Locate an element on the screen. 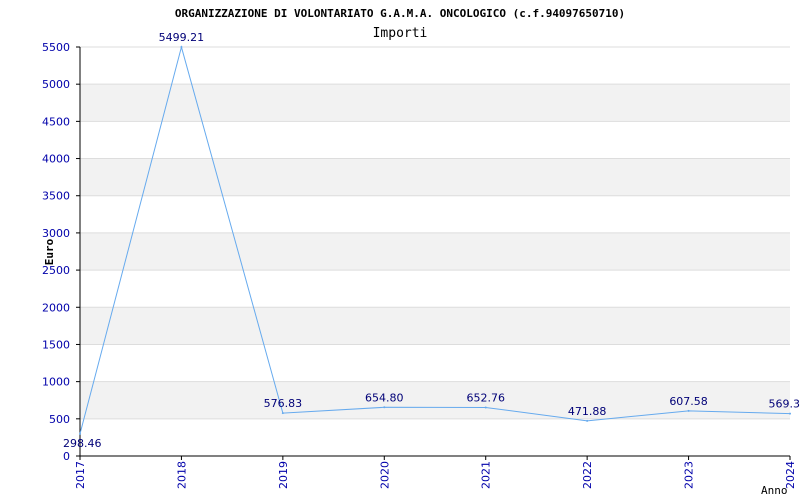 The width and height of the screenshot is (800, 500). data-label: 654.80 is located at coordinates (384, 397).